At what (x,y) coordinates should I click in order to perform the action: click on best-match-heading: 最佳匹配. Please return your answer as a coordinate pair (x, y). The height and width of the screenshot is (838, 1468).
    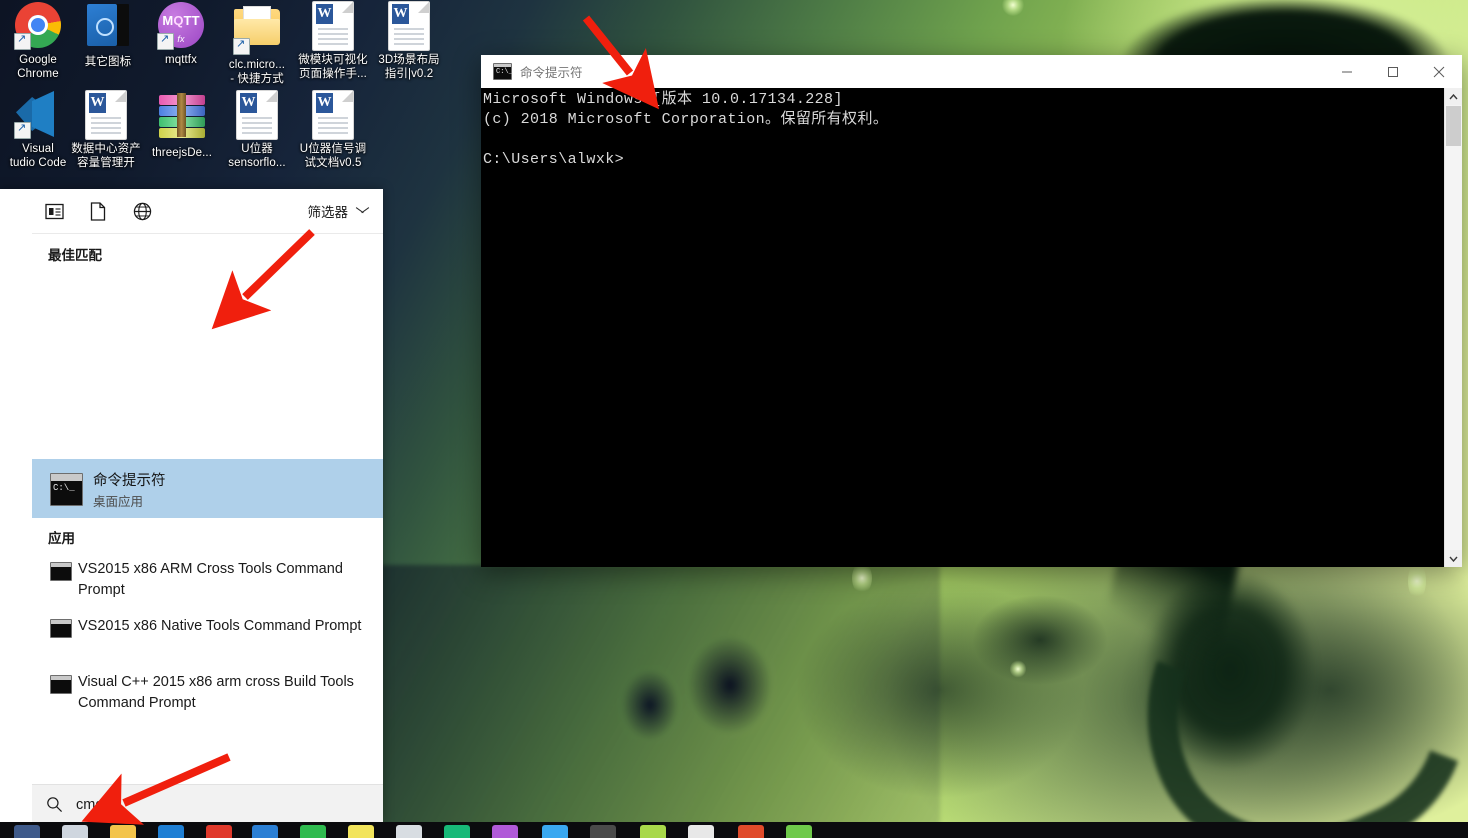
    Looking at the image, I should click on (75, 255).